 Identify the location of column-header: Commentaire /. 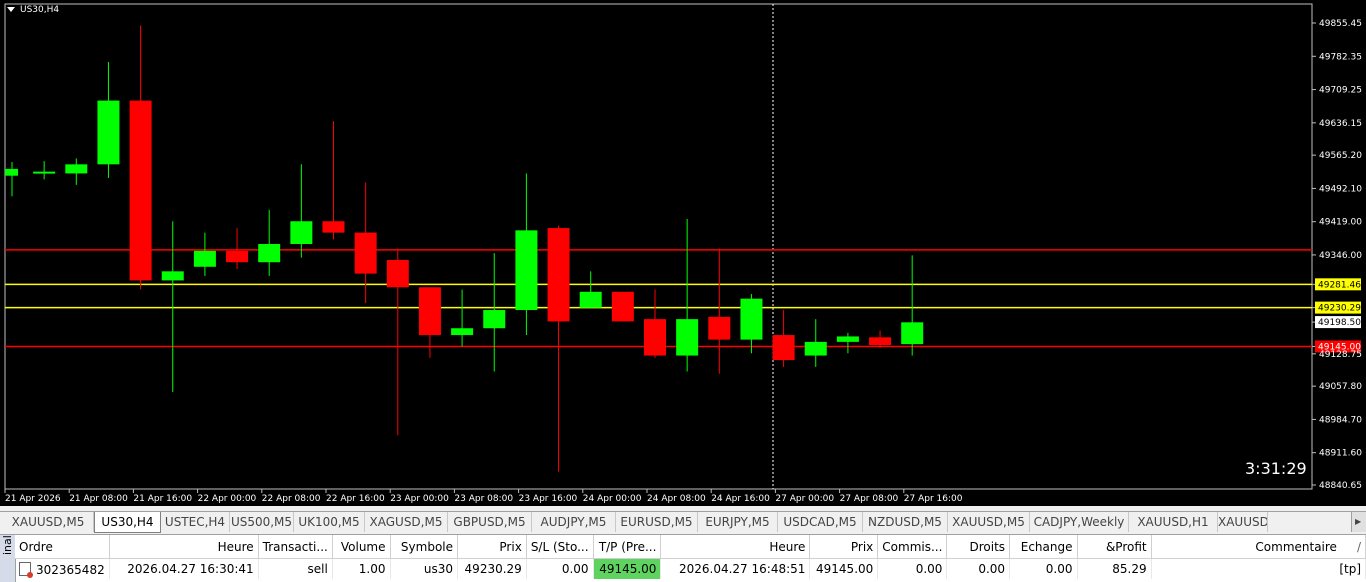
(1258, 547).